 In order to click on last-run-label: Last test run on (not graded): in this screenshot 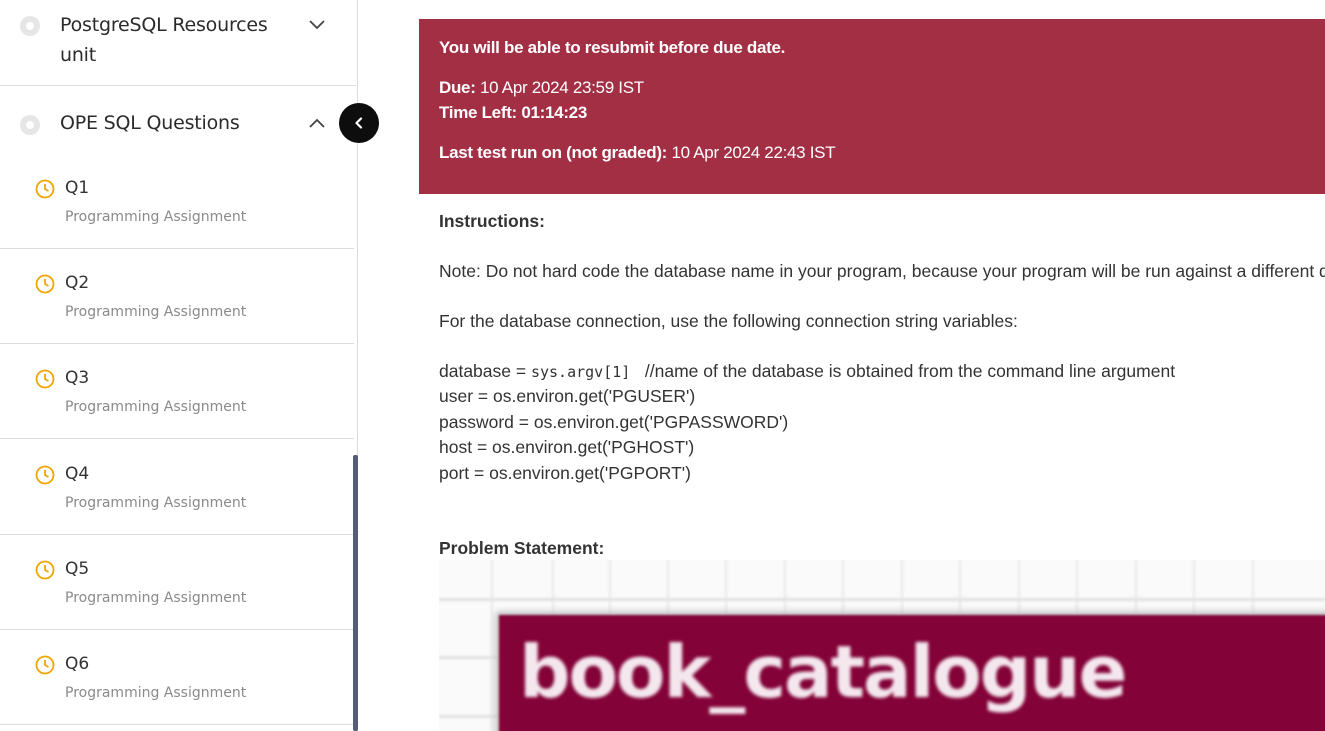, I will do `click(553, 152)`.